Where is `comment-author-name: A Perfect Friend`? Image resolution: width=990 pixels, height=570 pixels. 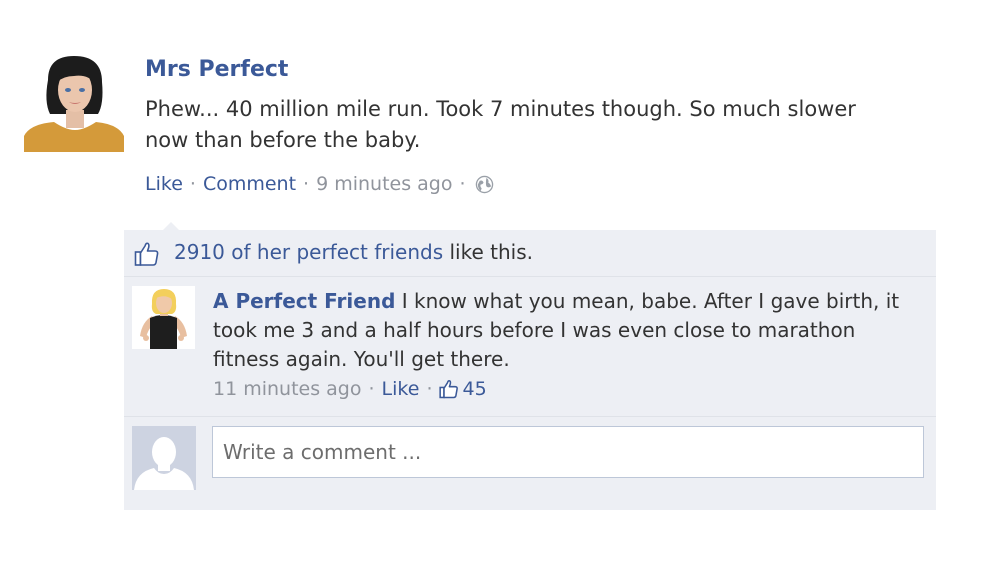 comment-author-name: A Perfect Friend is located at coordinates (304, 301).